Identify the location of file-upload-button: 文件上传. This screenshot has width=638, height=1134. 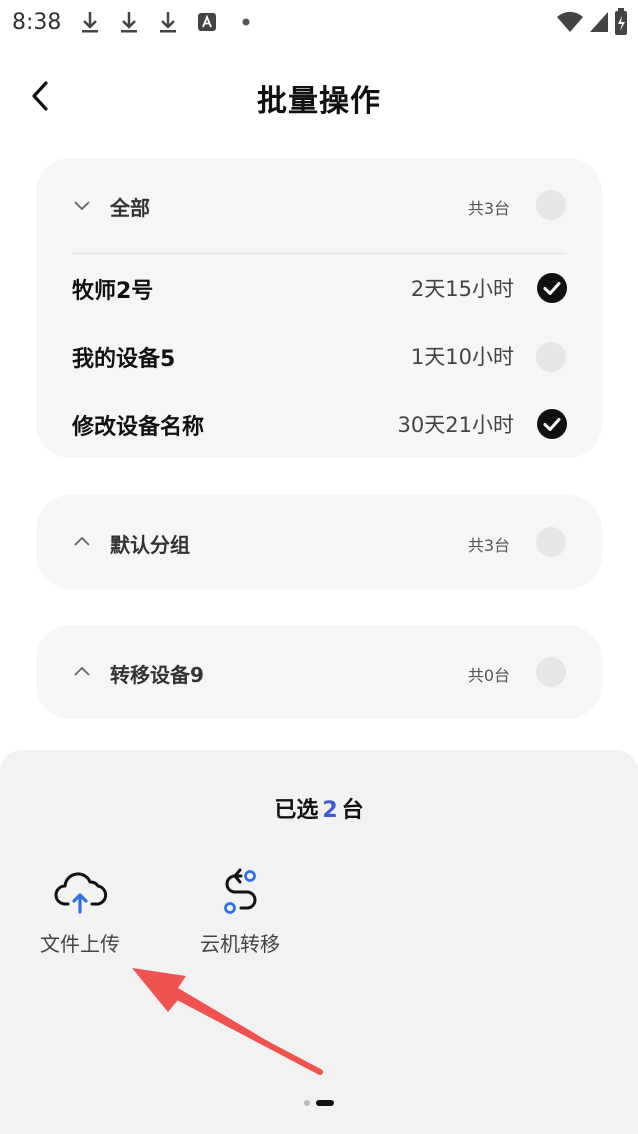
(80, 913).